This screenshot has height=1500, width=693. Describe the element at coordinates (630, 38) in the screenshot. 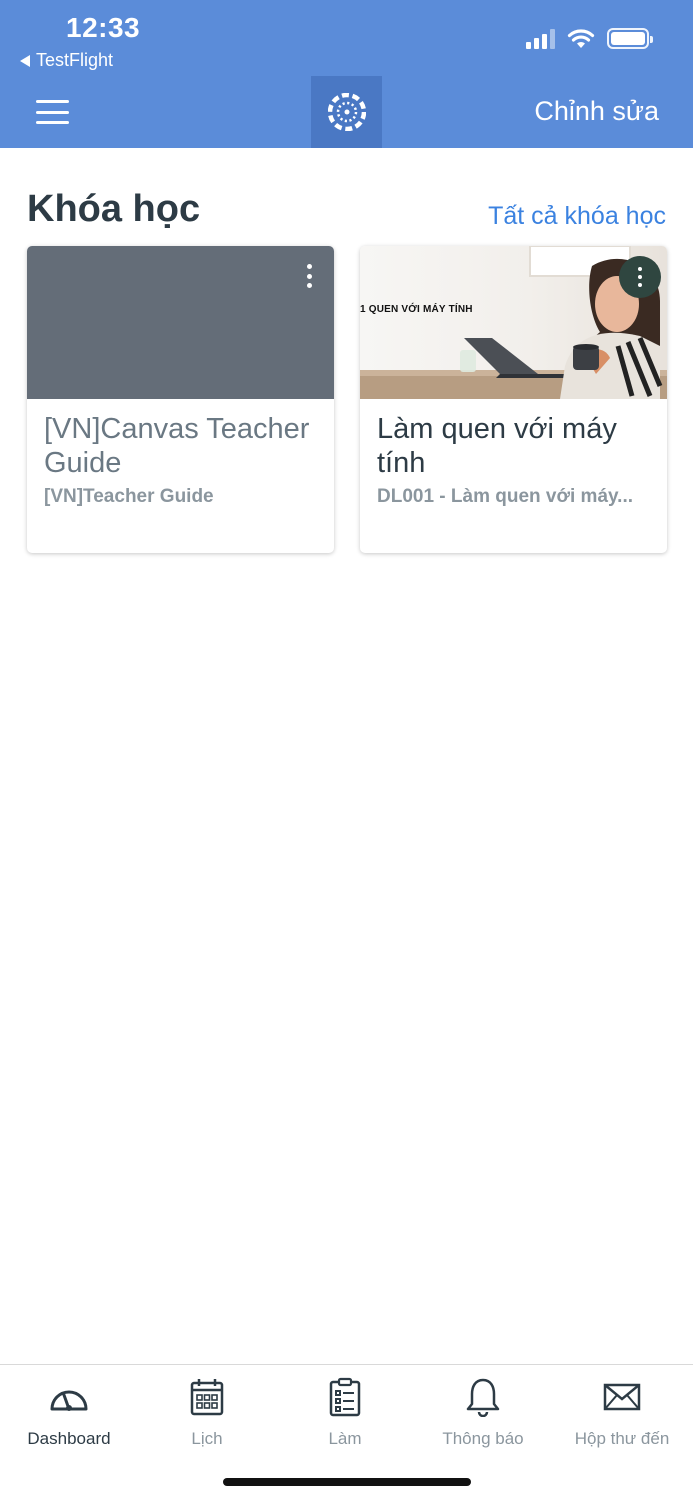

I see `battery-icon` at that location.